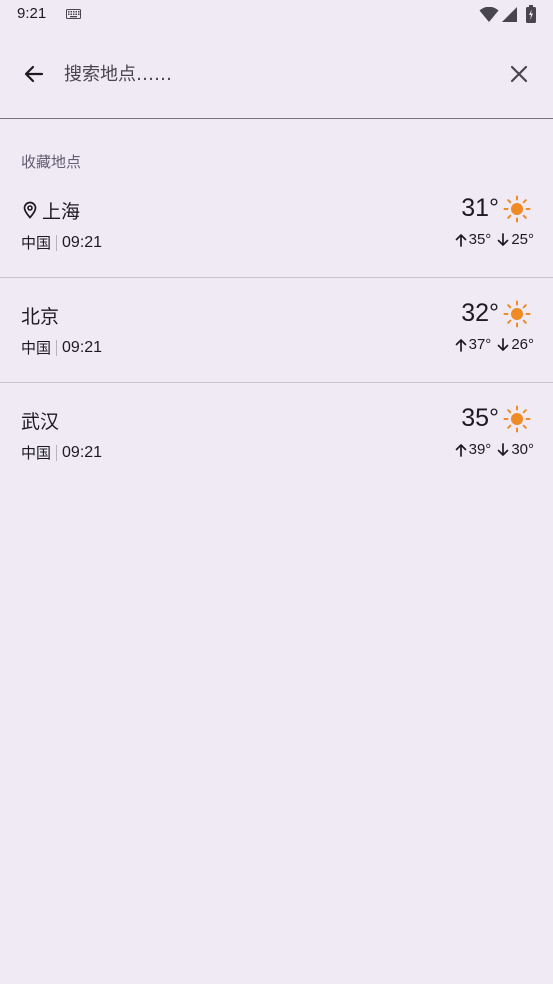  Describe the element at coordinates (522, 449) in the screenshot. I see `low-temperature: 30°` at that location.